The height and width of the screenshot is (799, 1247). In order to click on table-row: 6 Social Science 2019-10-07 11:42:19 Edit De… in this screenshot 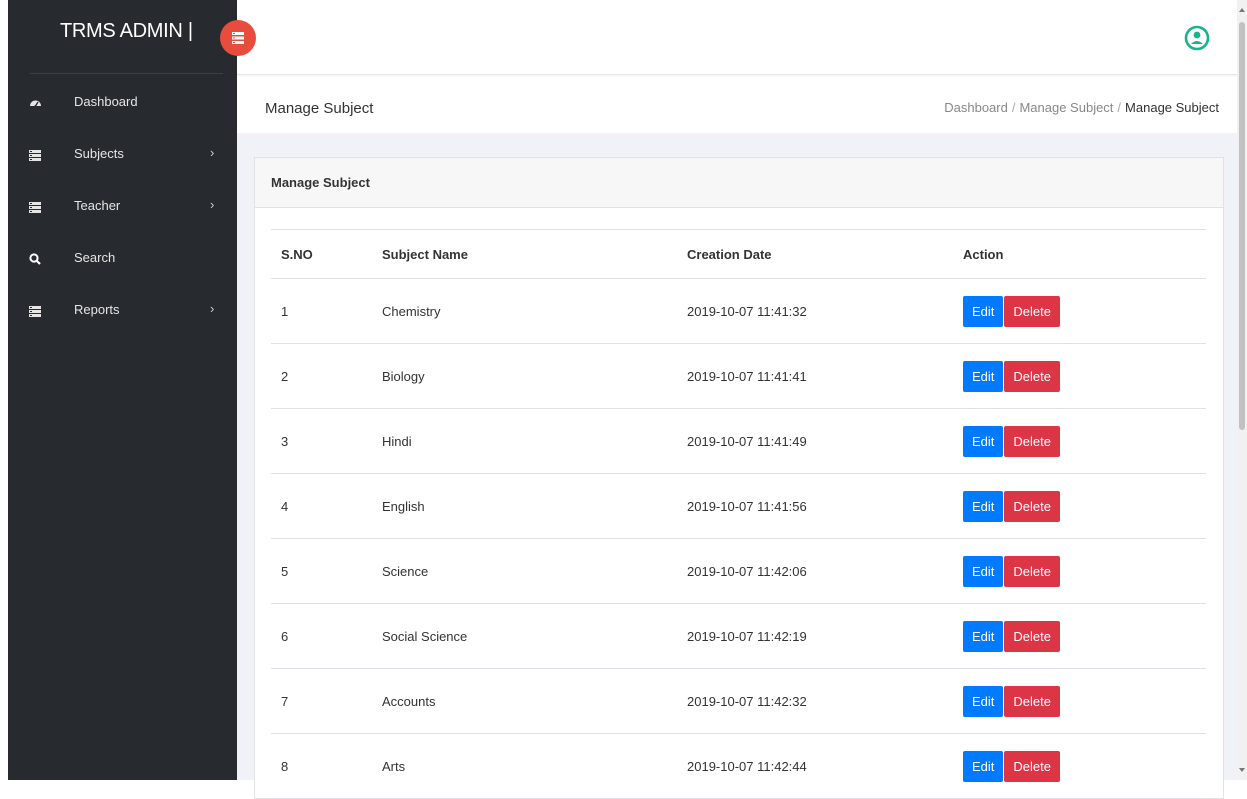, I will do `click(738, 636)`.